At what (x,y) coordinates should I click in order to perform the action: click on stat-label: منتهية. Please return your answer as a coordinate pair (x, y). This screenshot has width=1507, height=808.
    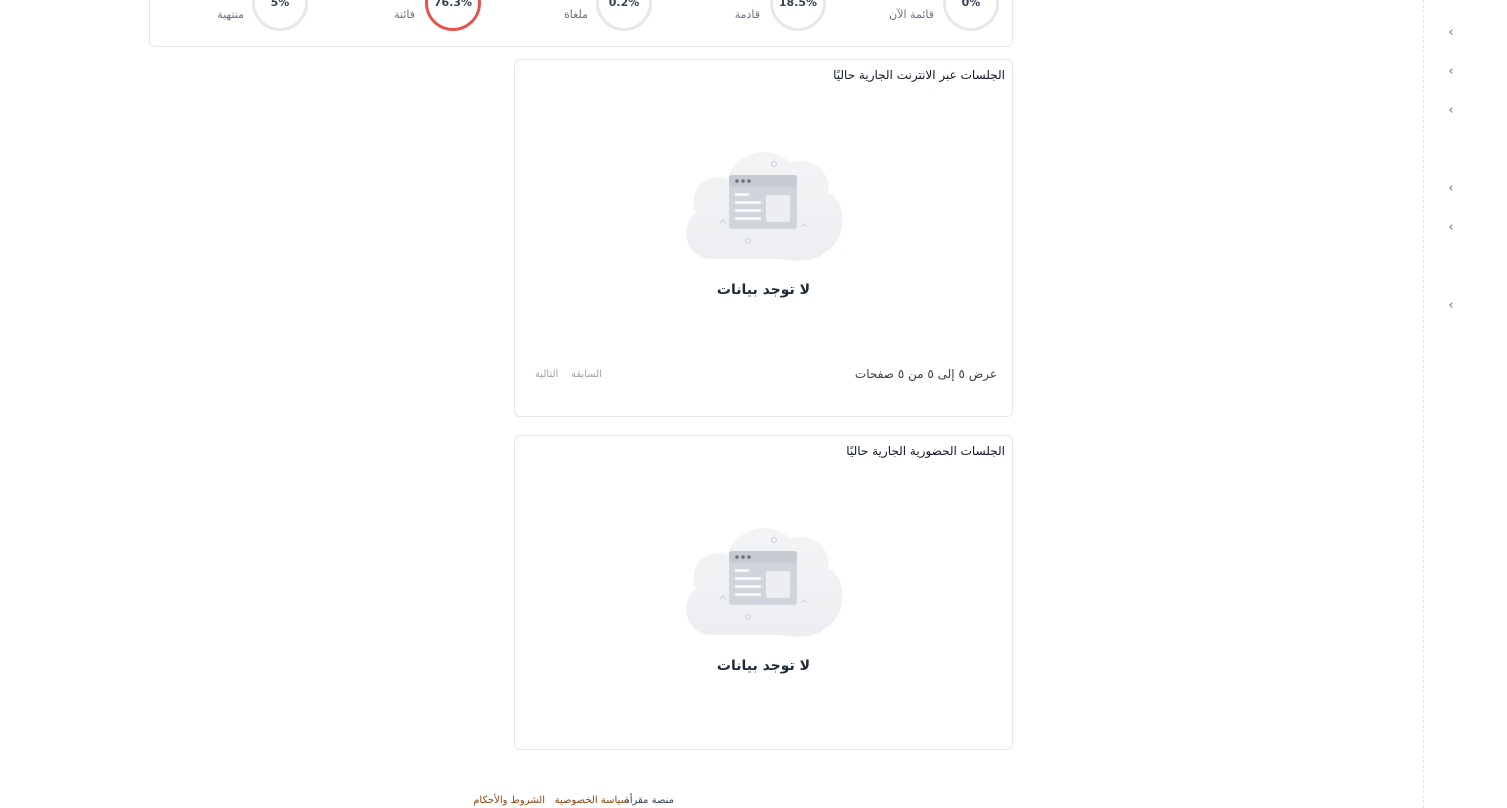
    Looking at the image, I should click on (230, 14).